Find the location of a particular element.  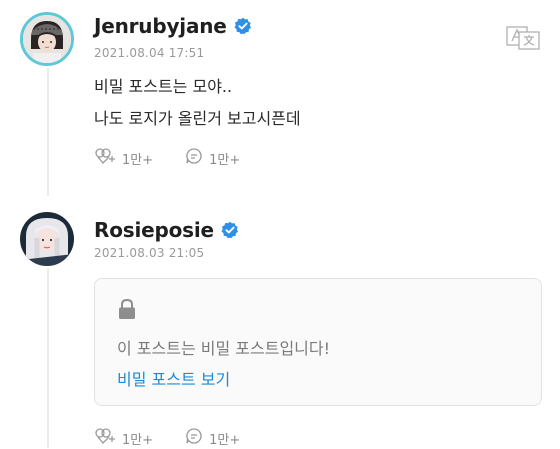

author-name: Jenrubyjane is located at coordinates (160, 26).